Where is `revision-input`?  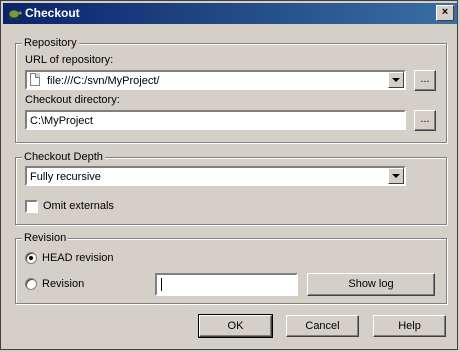
revision-input is located at coordinates (226, 284).